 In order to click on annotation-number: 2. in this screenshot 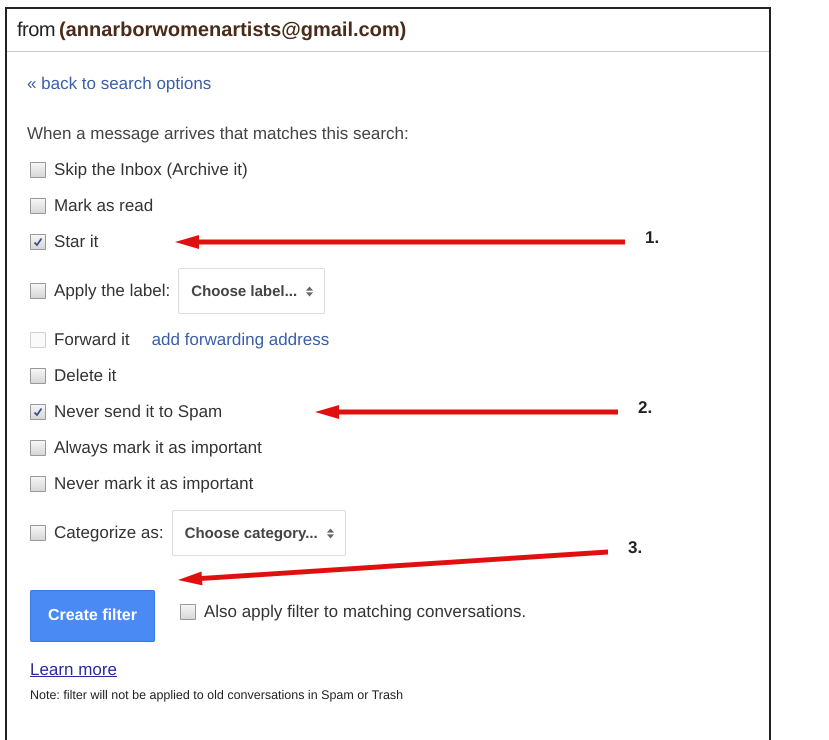, I will do `click(645, 408)`.